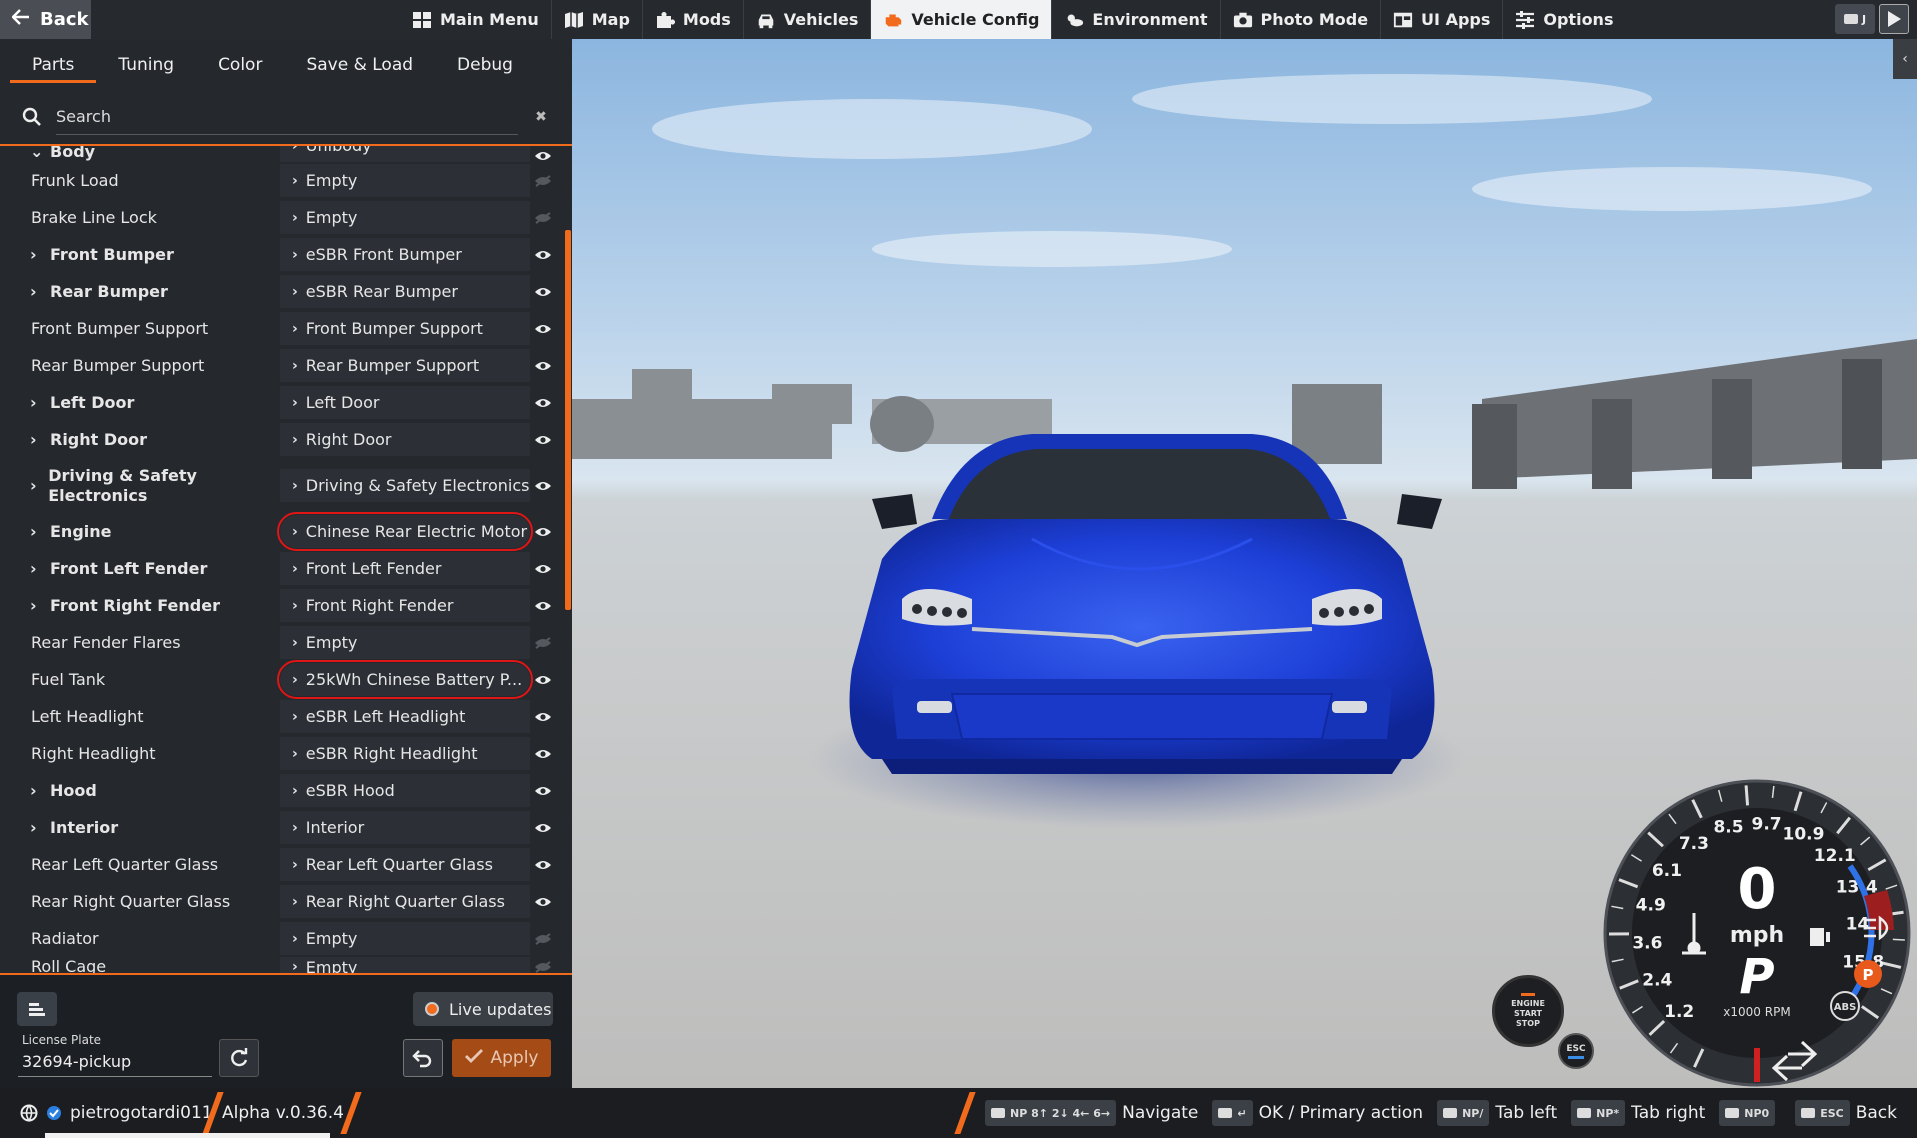 The height and width of the screenshot is (1138, 1917). Describe the element at coordinates (53, 65) in the screenshot. I see `tab-parts: Parts` at that location.